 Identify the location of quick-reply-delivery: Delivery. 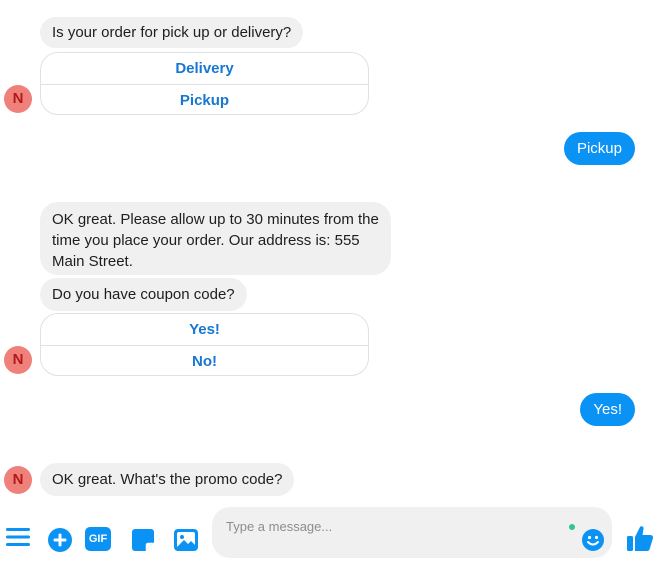
(204, 68).